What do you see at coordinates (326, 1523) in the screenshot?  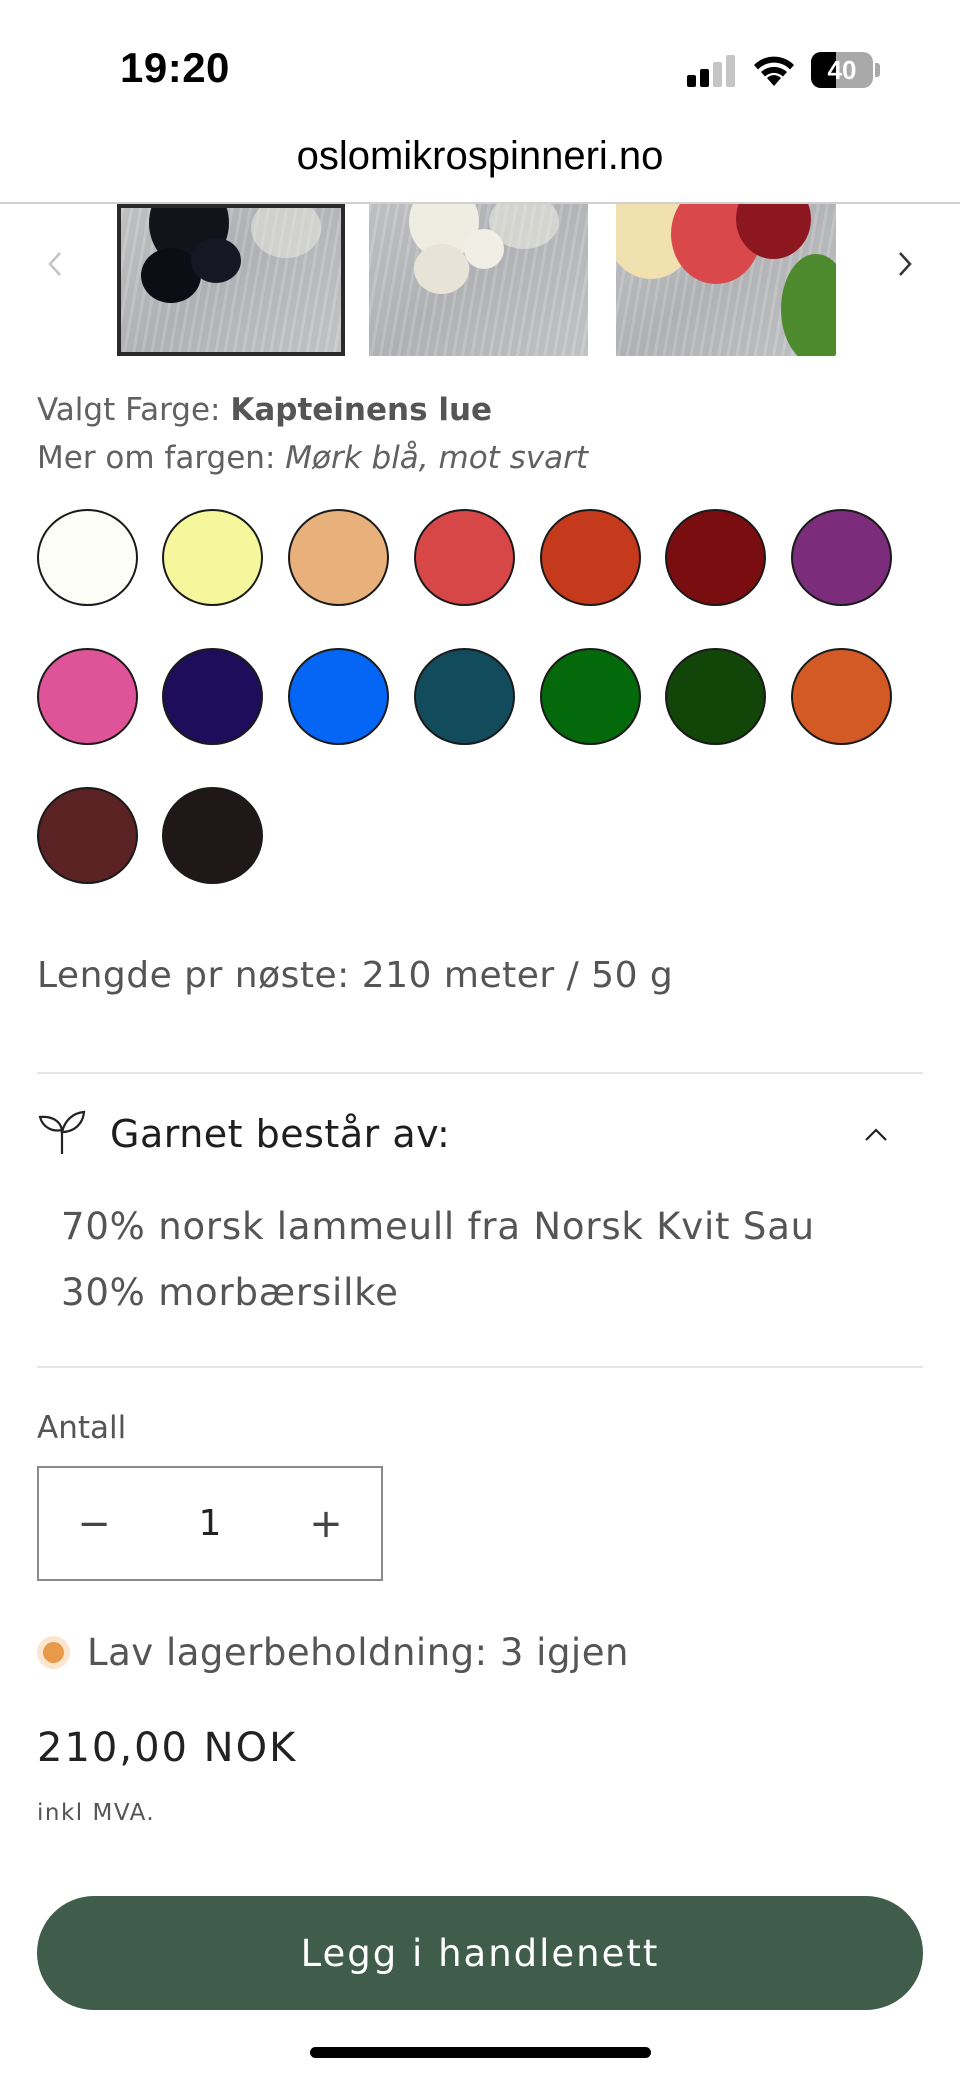 I see `quantity-increase-button: +` at bounding box center [326, 1523].